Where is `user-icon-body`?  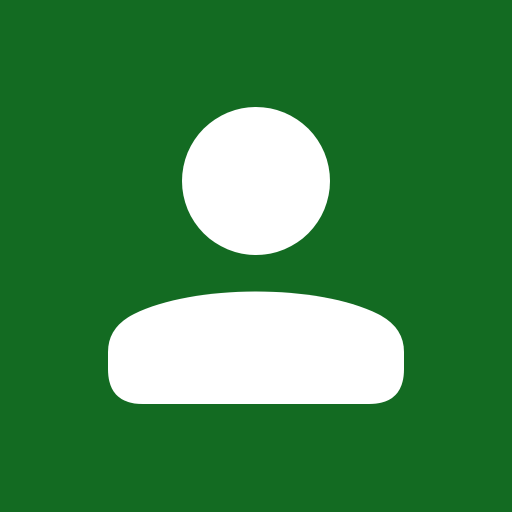
user-icon-body is located at coordinates (256, 347).